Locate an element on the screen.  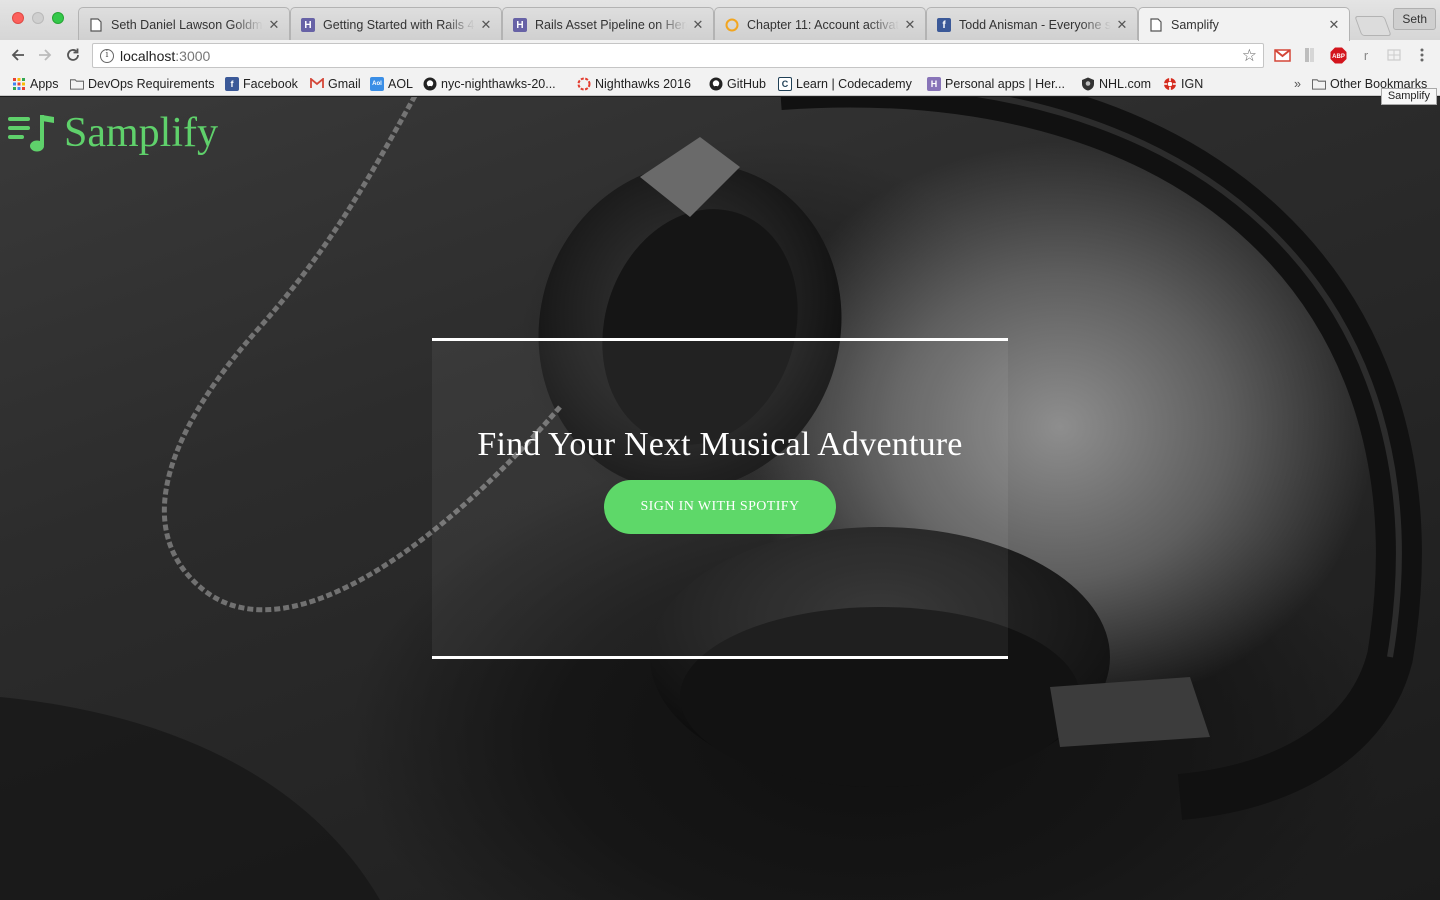
bookmark-codecademy: C Learn | Codecademy is located at coordinates (845, 83).